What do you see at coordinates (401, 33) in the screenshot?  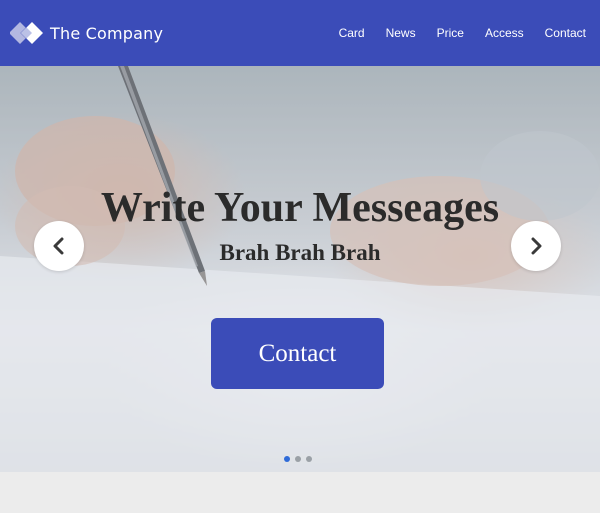 I see `nav-news: News` at bounding box center [401, 33].